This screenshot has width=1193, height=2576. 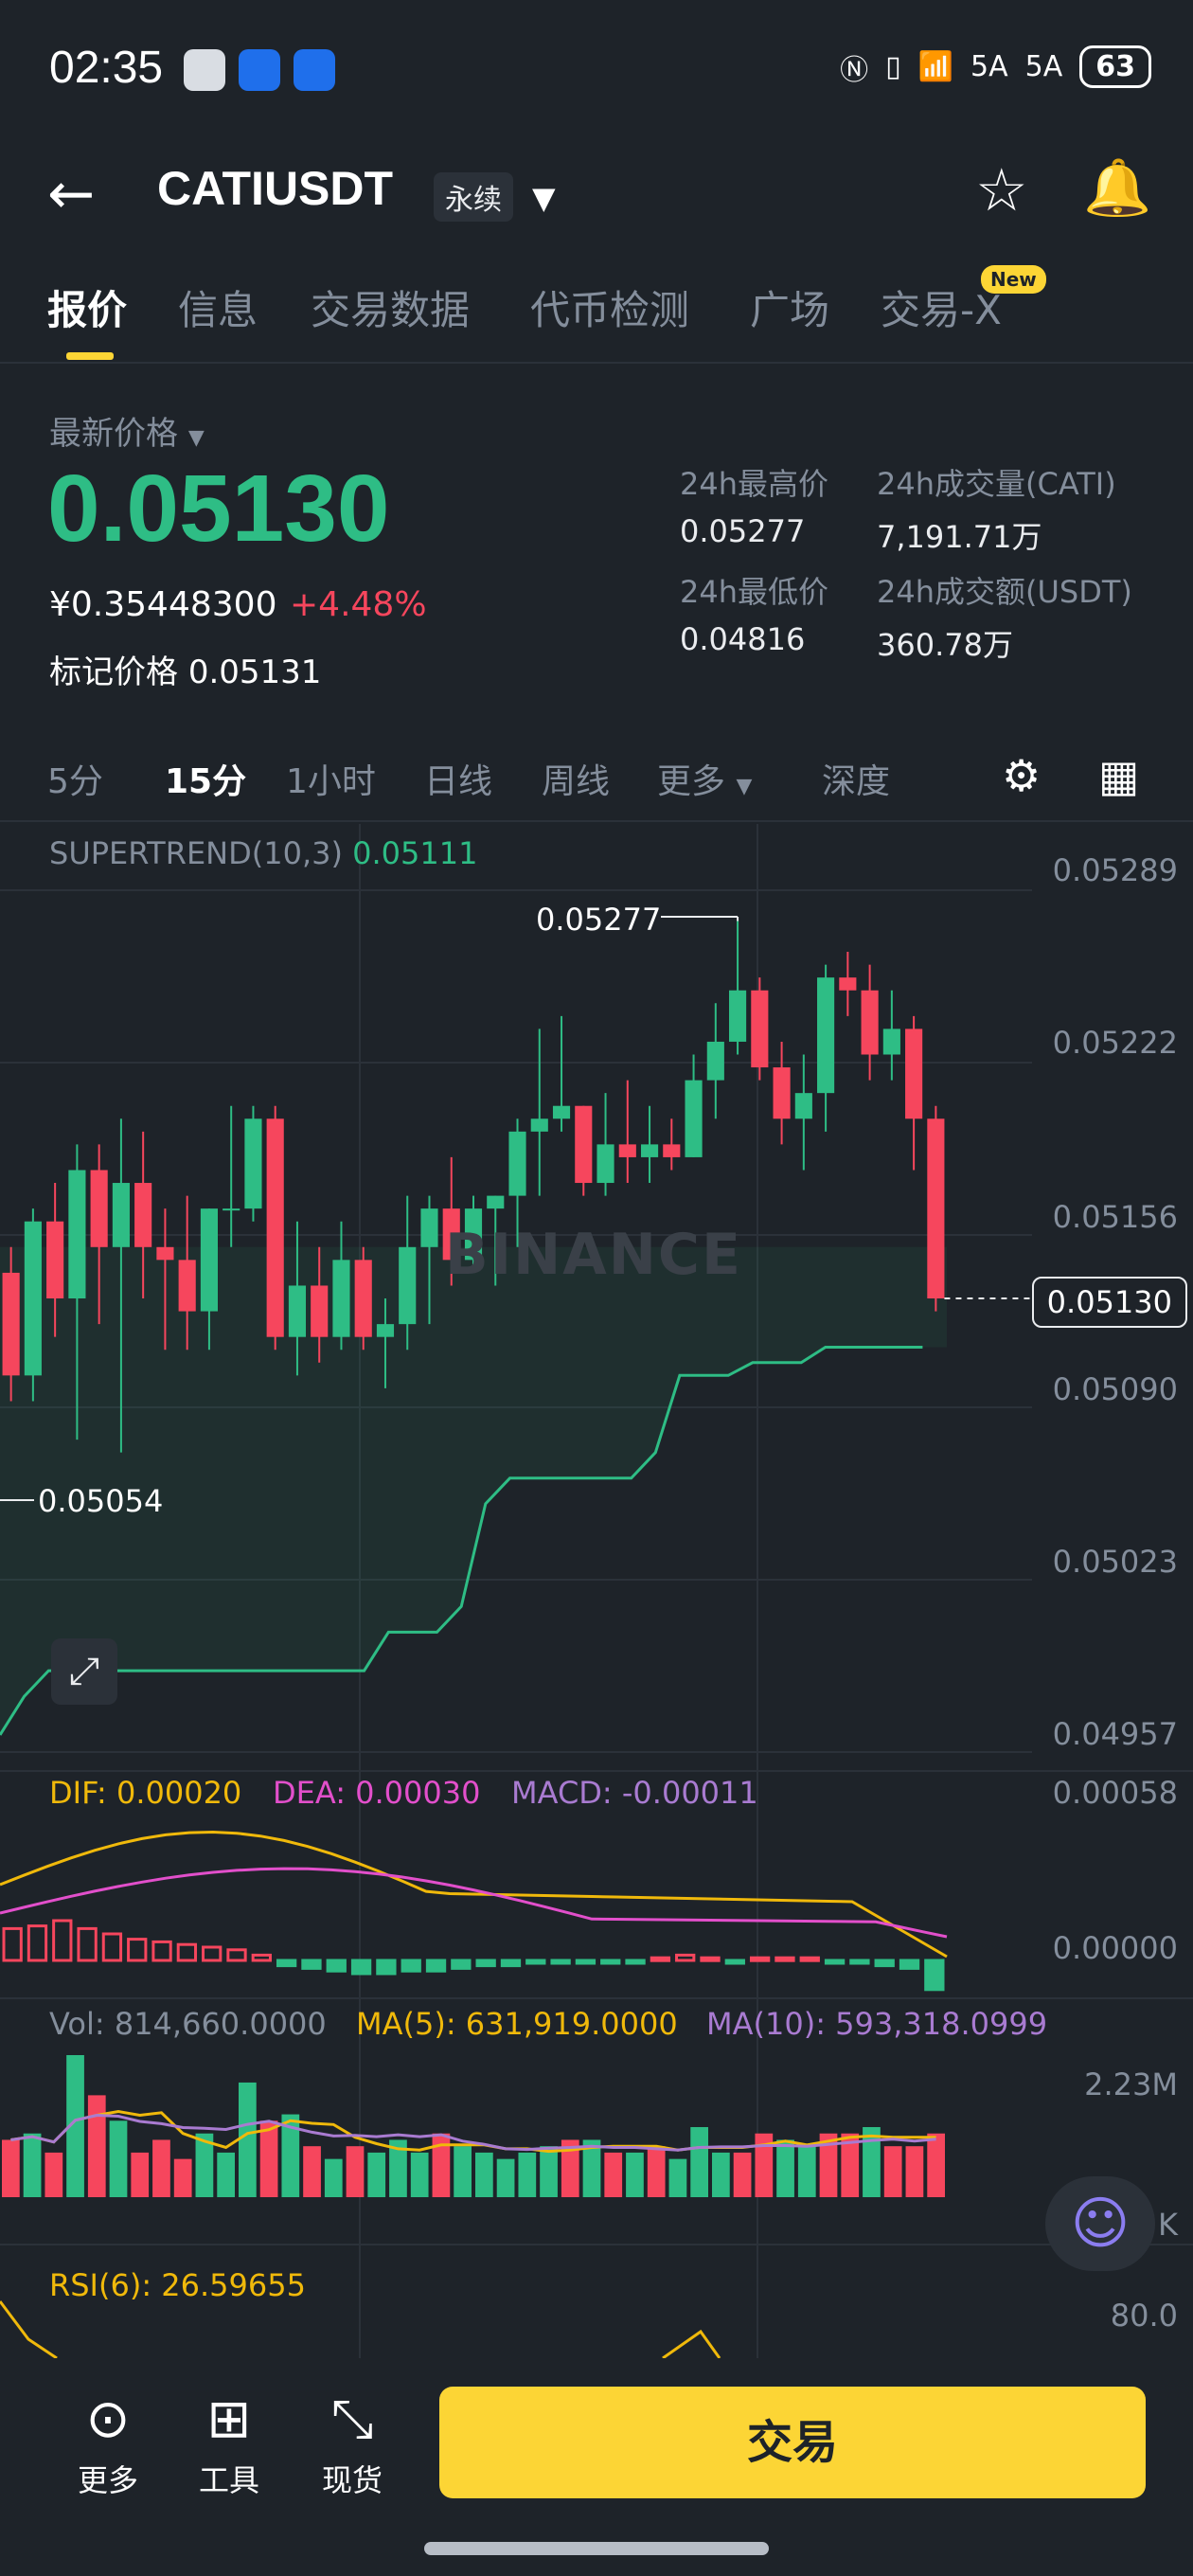 What do you see at coordinates (754, 507) in the screenshot?
I see `stat-24h-high: 24h最高价 0.05277` at bounding box center [754, 507].